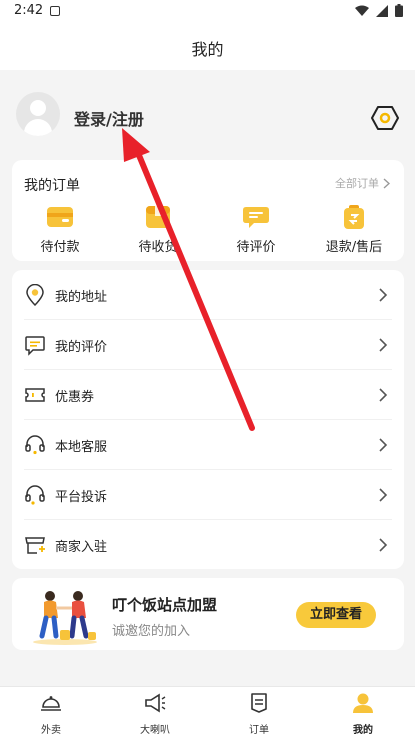 Image resolution: width=415 pixels, height=739 pixels. What do you see at coordinates (60, 247) in the screenshot?
I see `order-item-label: 待付款` at bounding box center [60, 247].